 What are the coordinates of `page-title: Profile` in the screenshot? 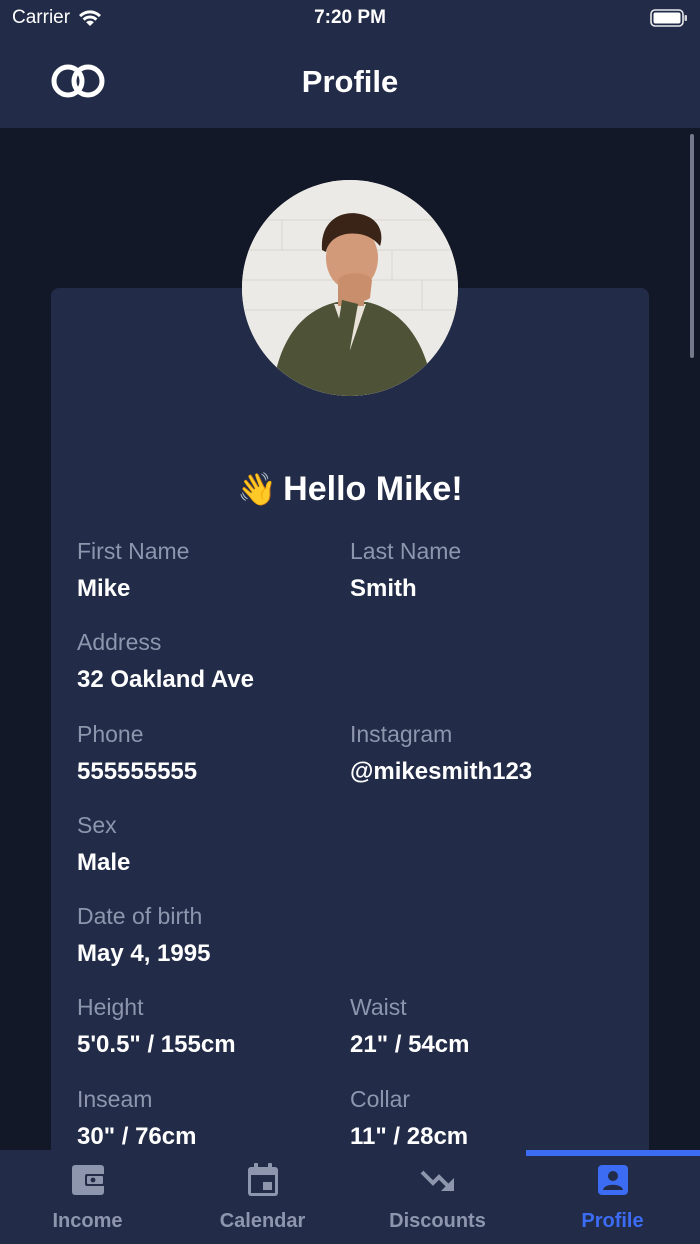 It's located at (350, 81).